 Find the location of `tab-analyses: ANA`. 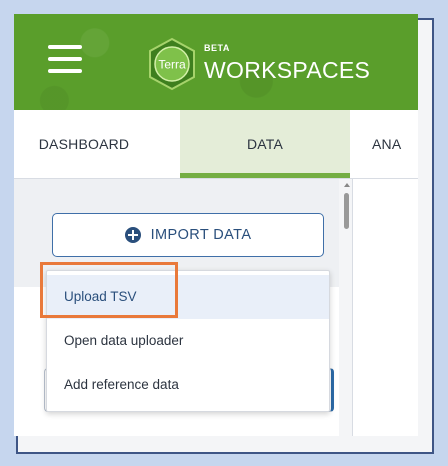

tab-analyses: ANA is located at coordinates (410, 144).